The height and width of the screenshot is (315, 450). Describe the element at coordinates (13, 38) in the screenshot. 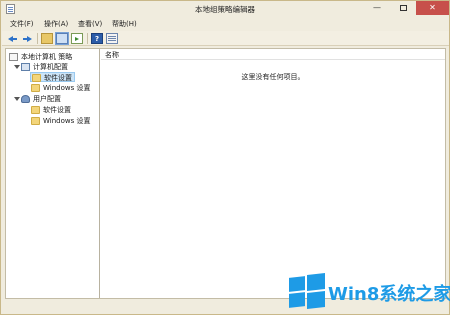

I see `back-icon` at that location.